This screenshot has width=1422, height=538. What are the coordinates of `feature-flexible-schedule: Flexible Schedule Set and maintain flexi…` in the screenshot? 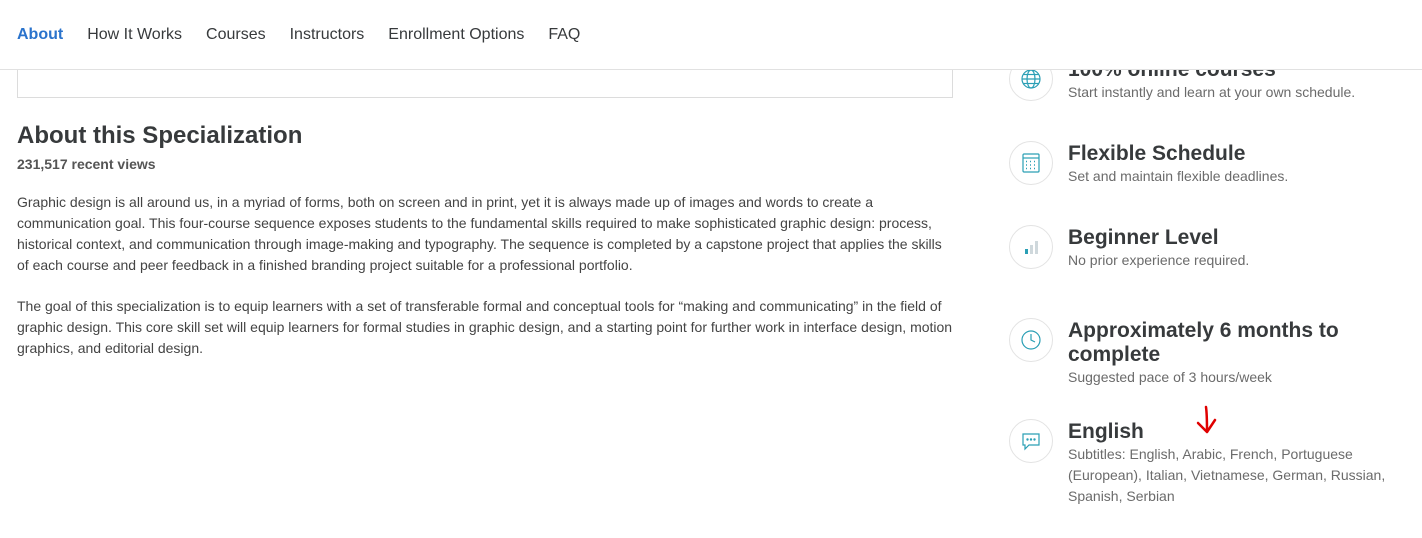 It's located at (1209, 166).